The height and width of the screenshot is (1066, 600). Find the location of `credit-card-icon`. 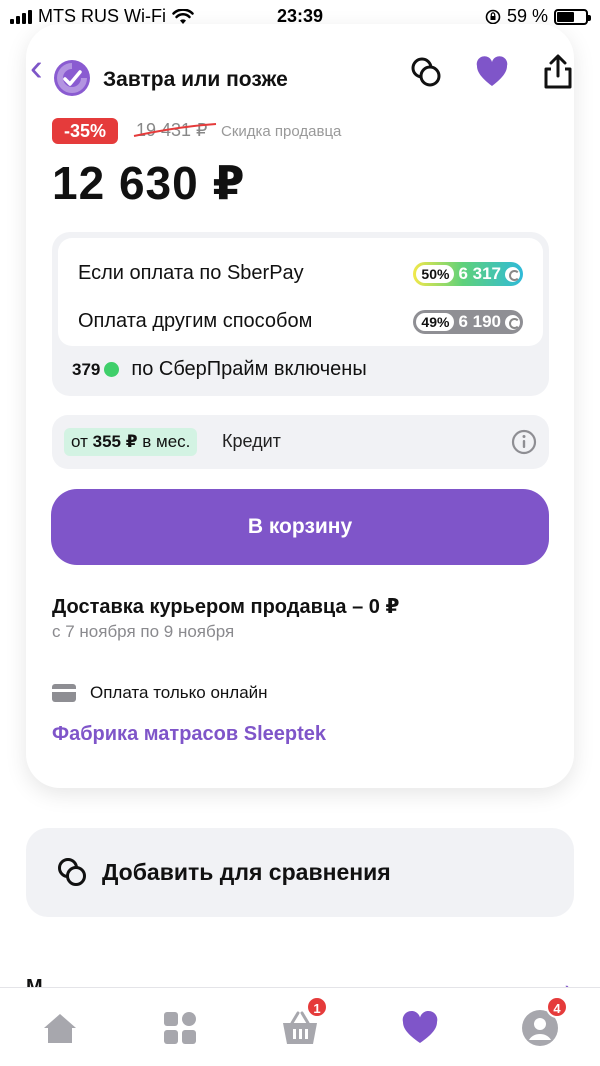

credit-card-icon is located at coordinates (64, 693).